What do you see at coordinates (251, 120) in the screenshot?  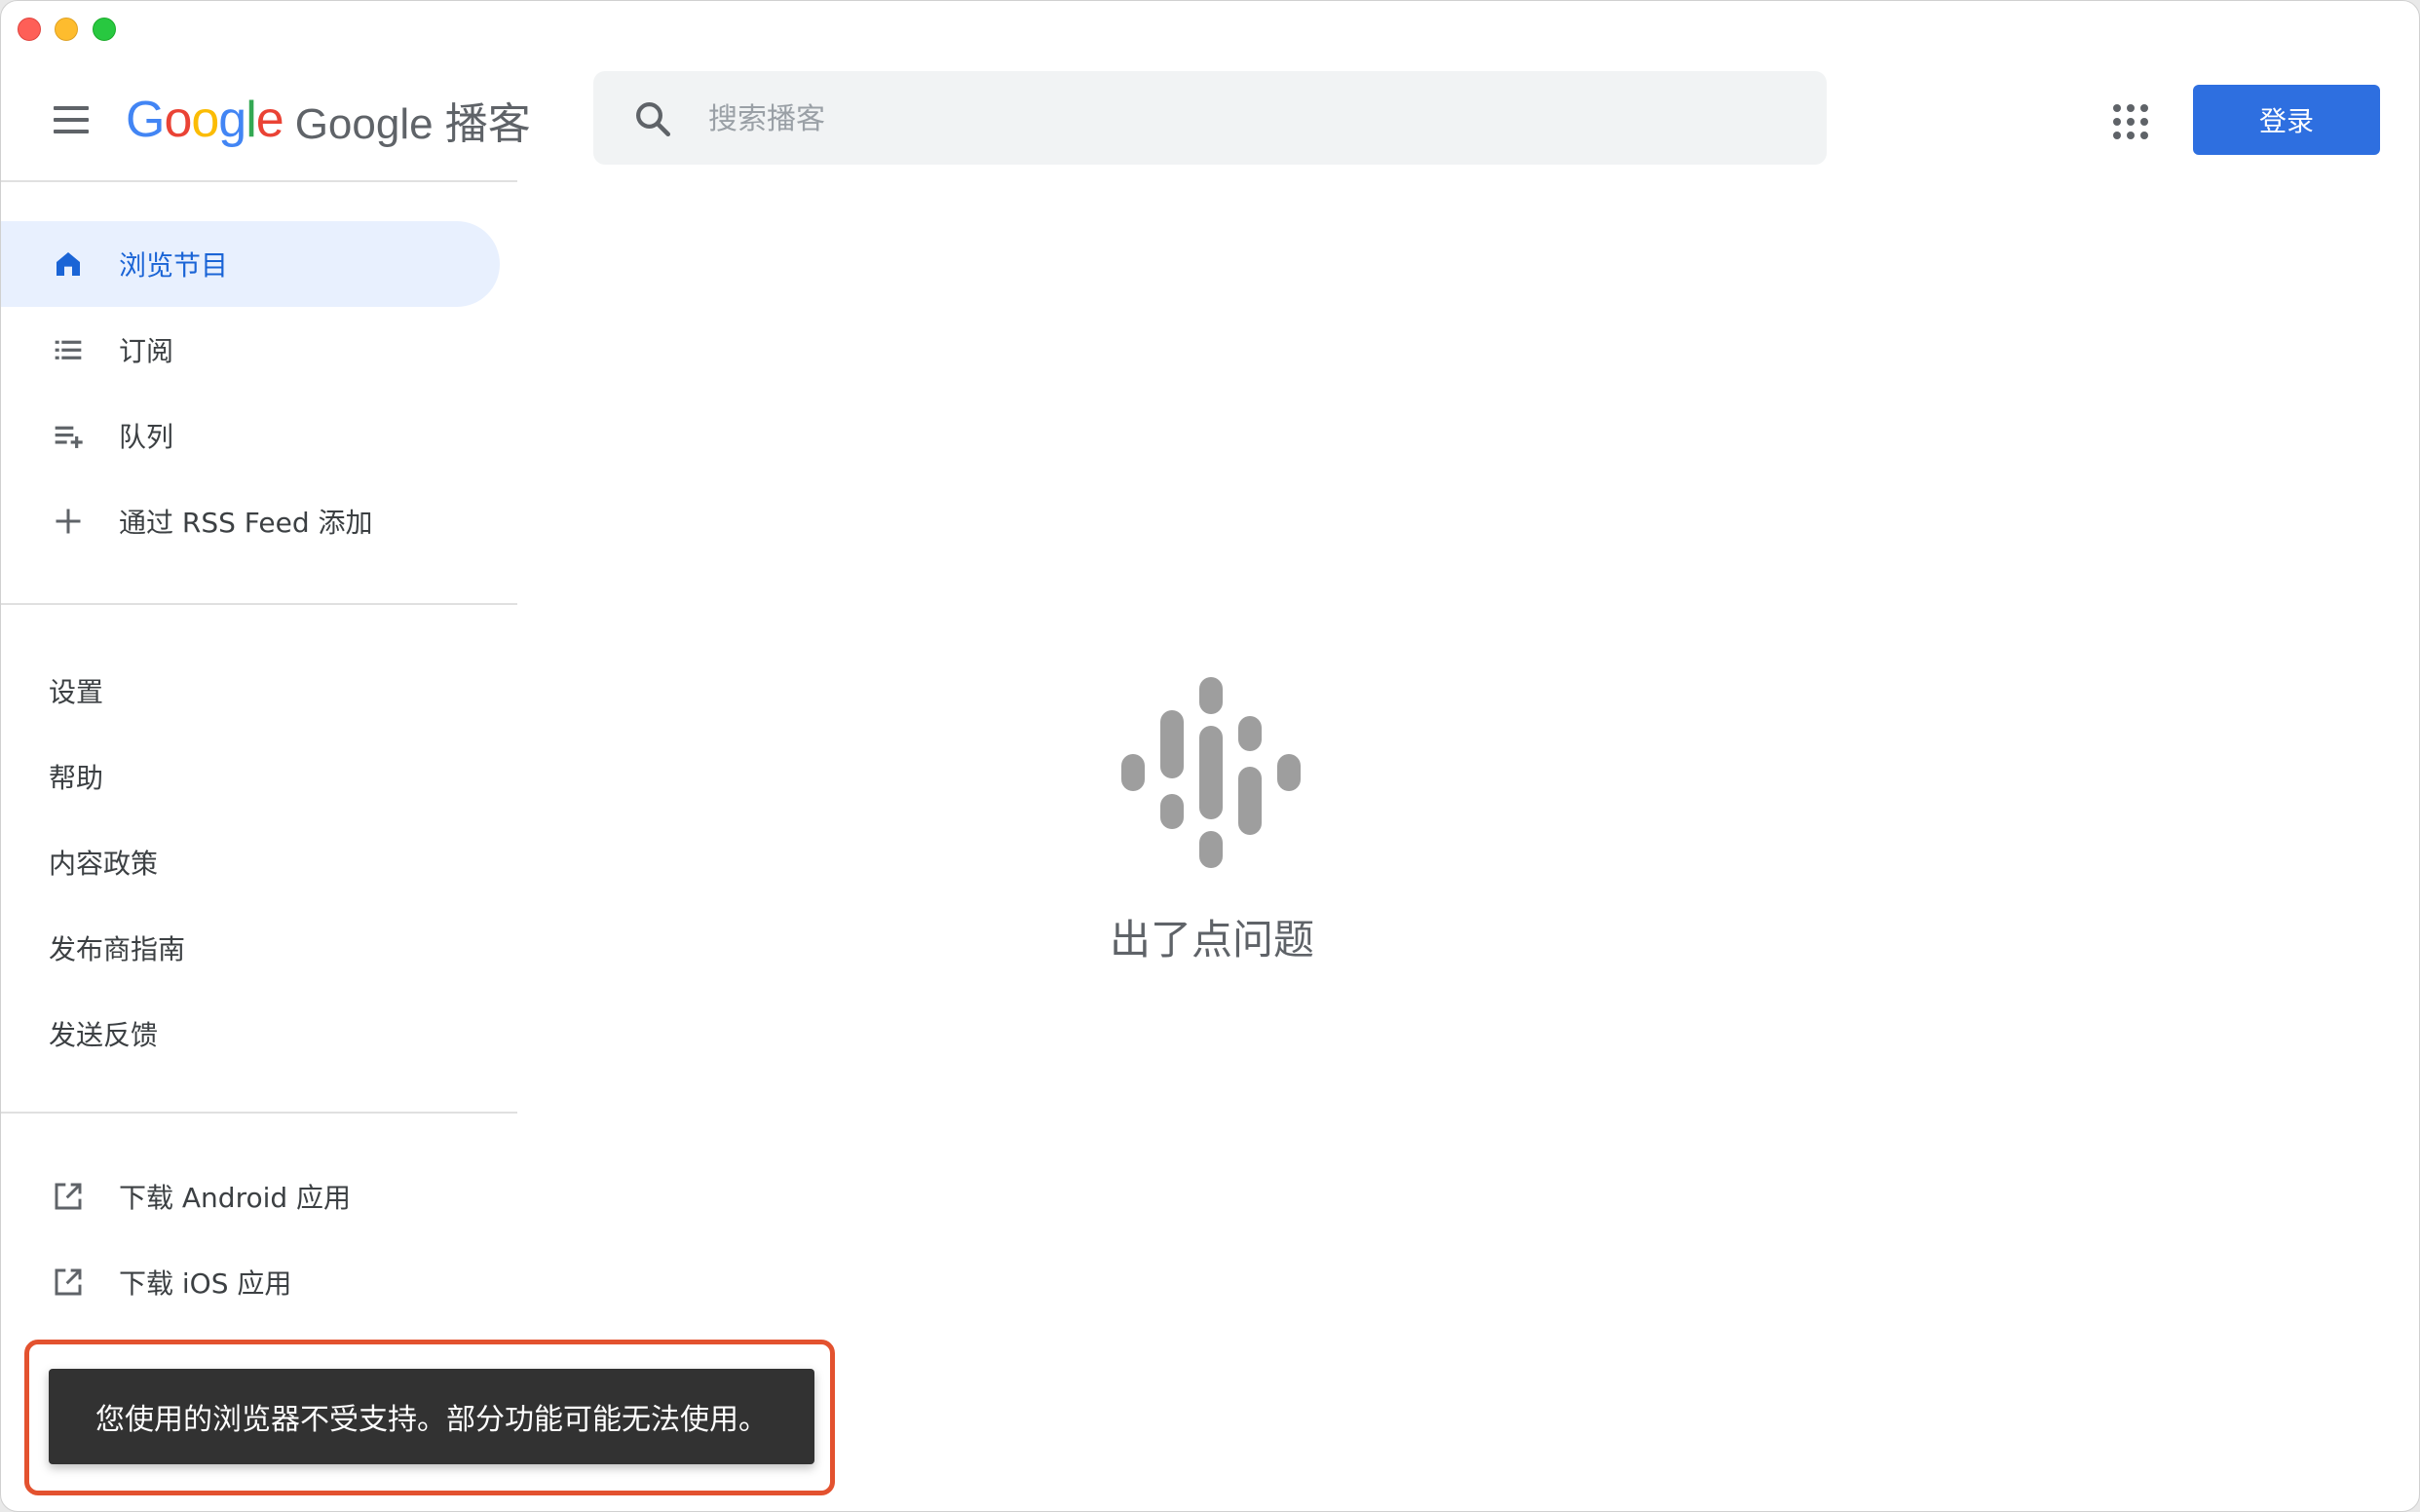 I see `logo-letter: l` at bounding box center [251, 120].